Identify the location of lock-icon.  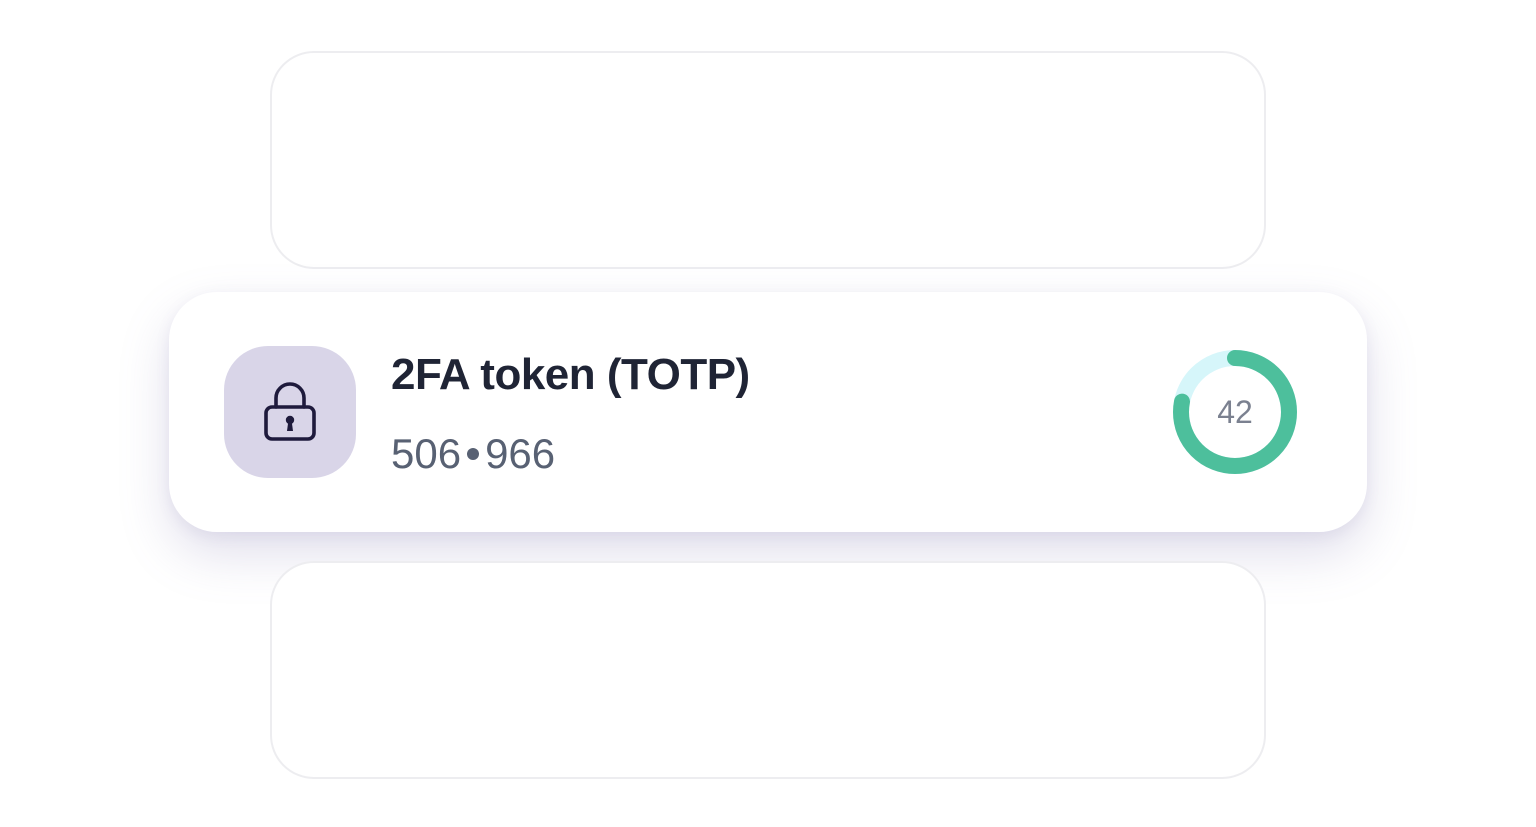
(290, 412).